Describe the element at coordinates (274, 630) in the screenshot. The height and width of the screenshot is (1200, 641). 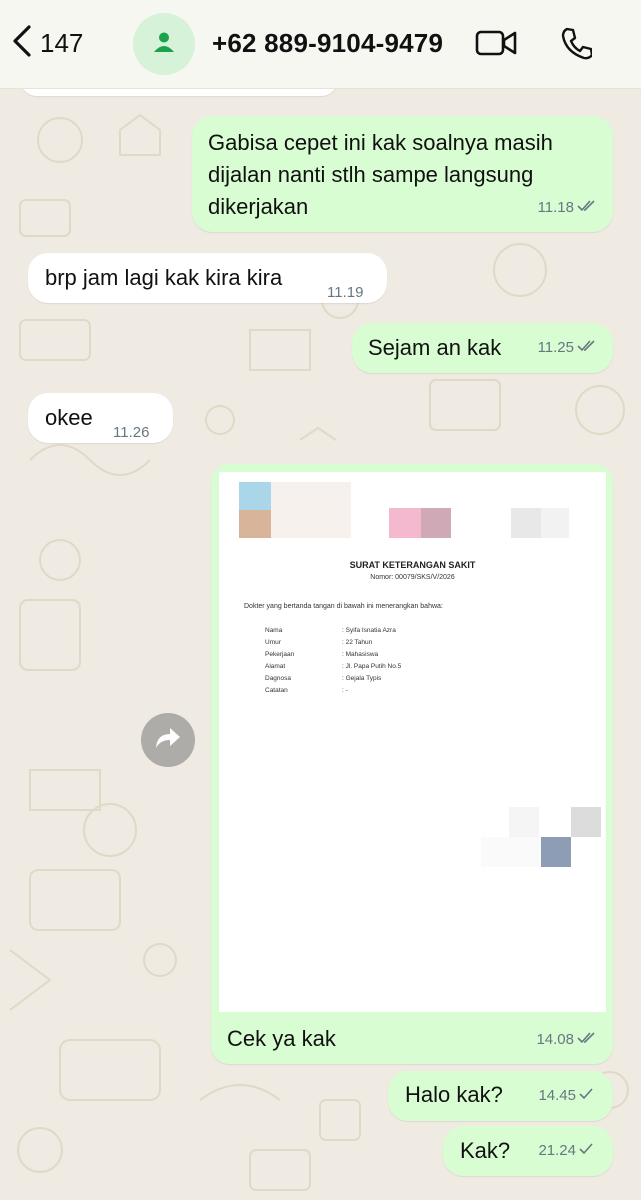
I see `field-label: Nama` at that location.